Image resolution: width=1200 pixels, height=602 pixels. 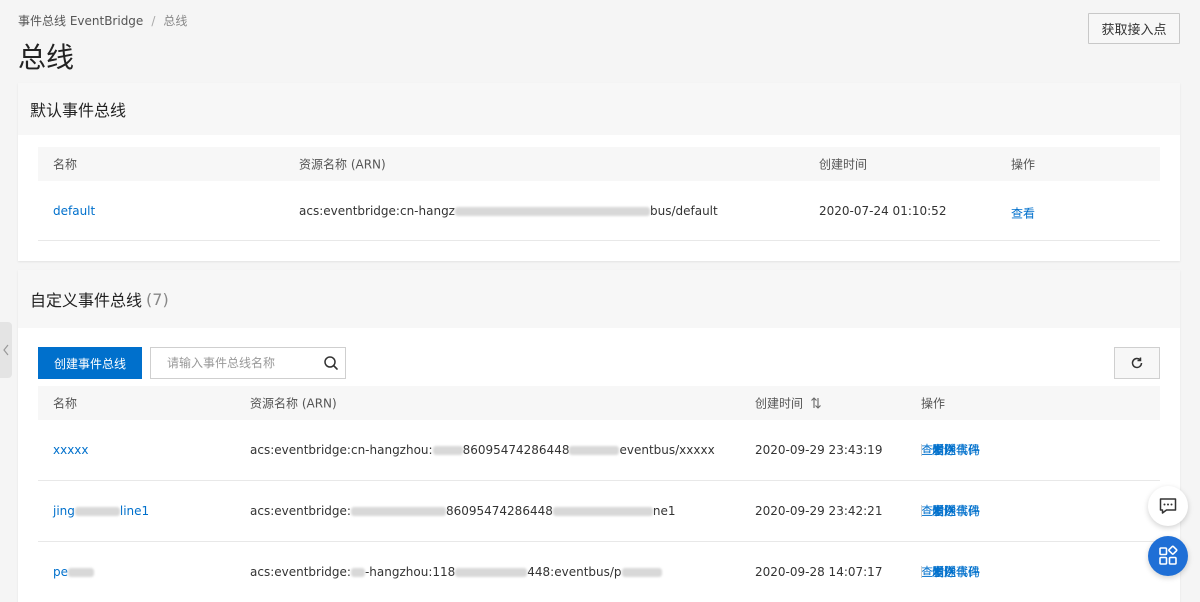 What do you see at coordinates (599, 299) in the screenshot?
I see `custom-bus-title: 自定义事件总线 (7)` at bounding box center [599, 299].